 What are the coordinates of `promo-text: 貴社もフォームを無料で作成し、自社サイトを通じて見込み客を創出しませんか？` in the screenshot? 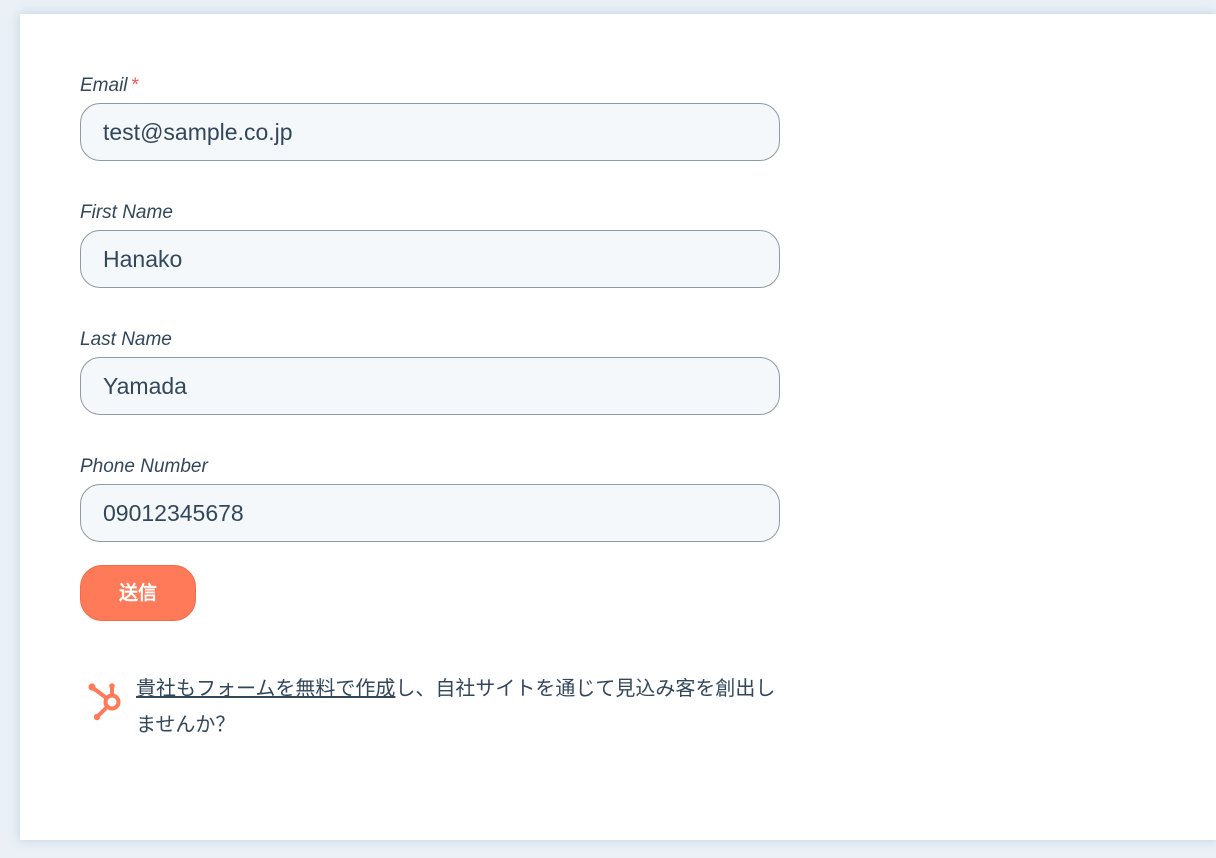 It's located at (461, 706).